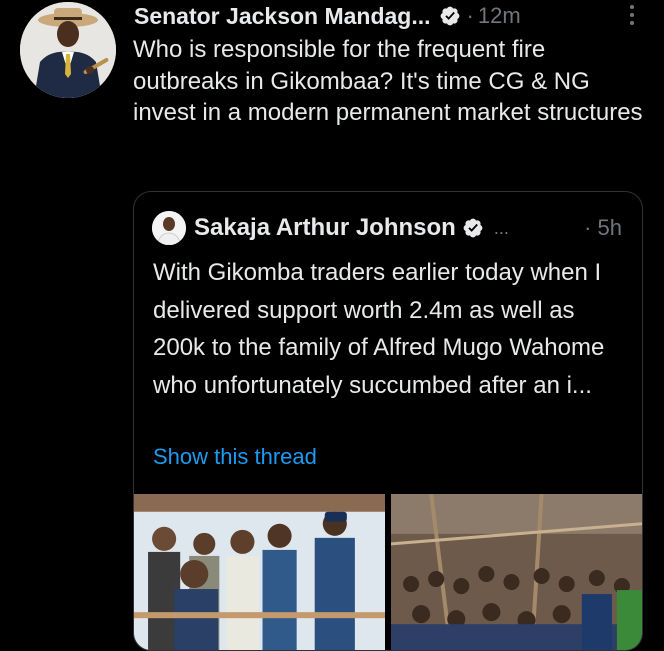  What do you see at coordinates (473, 228) in the screenshot?
I see `quoted-verified-badge-icon` at bounding box center [473, 228].